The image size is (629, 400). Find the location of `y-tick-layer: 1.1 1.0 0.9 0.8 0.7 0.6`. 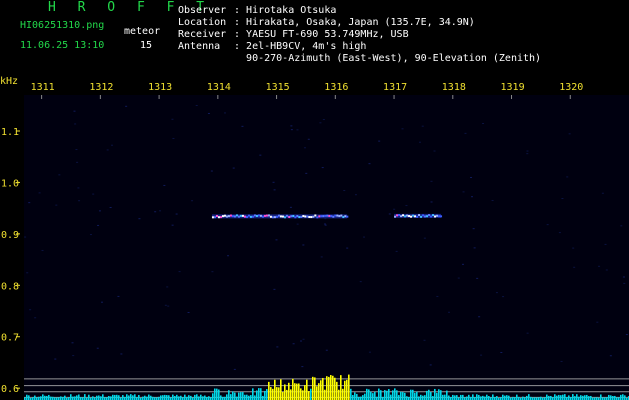

y-tick-layer: 1.1 1.0 0.9 0.8 0.7 0.6 is located at coordinates (10, 261).